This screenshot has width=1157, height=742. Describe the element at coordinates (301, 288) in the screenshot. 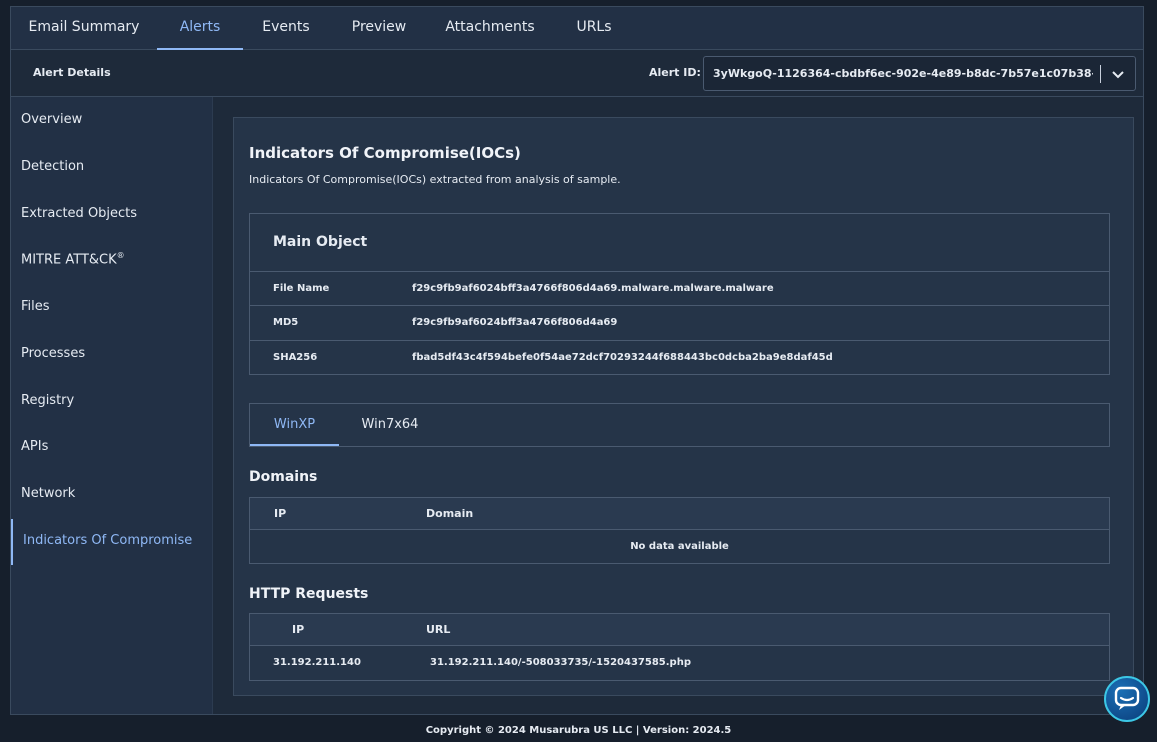

I see `file-name-key: File Name` at that location.